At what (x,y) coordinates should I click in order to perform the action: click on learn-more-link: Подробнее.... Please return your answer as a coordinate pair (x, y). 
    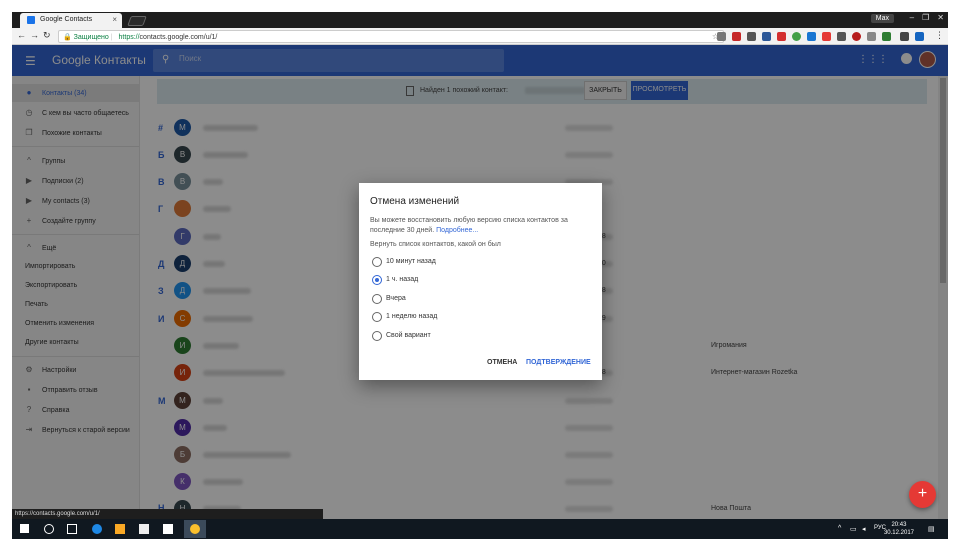
    Looking at the image, I should click on (457, 230).